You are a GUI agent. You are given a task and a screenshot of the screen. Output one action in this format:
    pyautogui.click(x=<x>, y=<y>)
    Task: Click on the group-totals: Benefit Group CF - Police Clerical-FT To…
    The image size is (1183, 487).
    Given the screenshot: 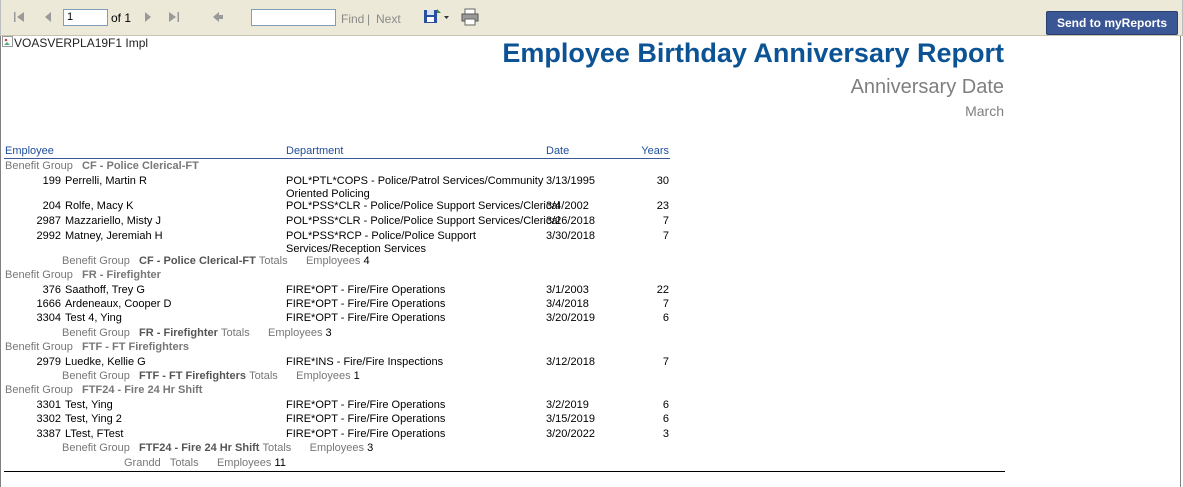 What is the action you would take?
    pyautogui.click(x=216, y=261)
    